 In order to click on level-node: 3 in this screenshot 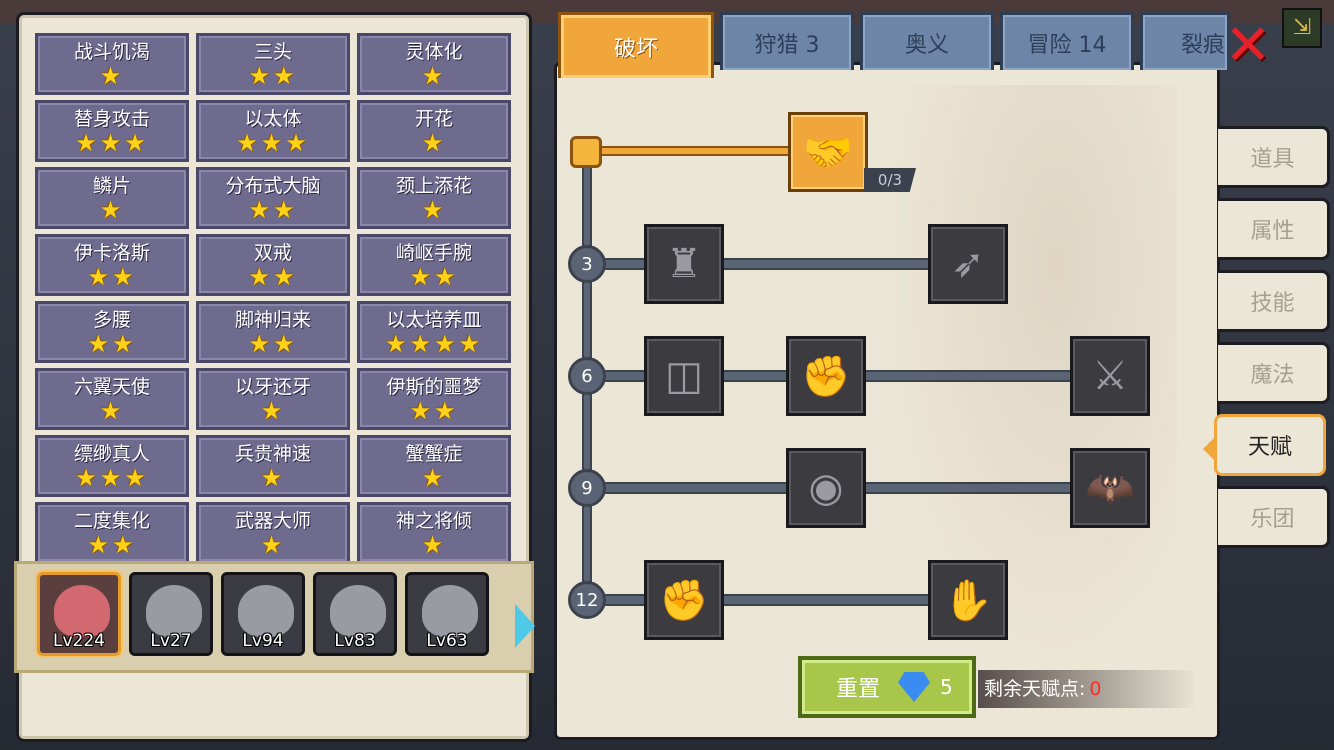, I will do `click(587, 264)`.